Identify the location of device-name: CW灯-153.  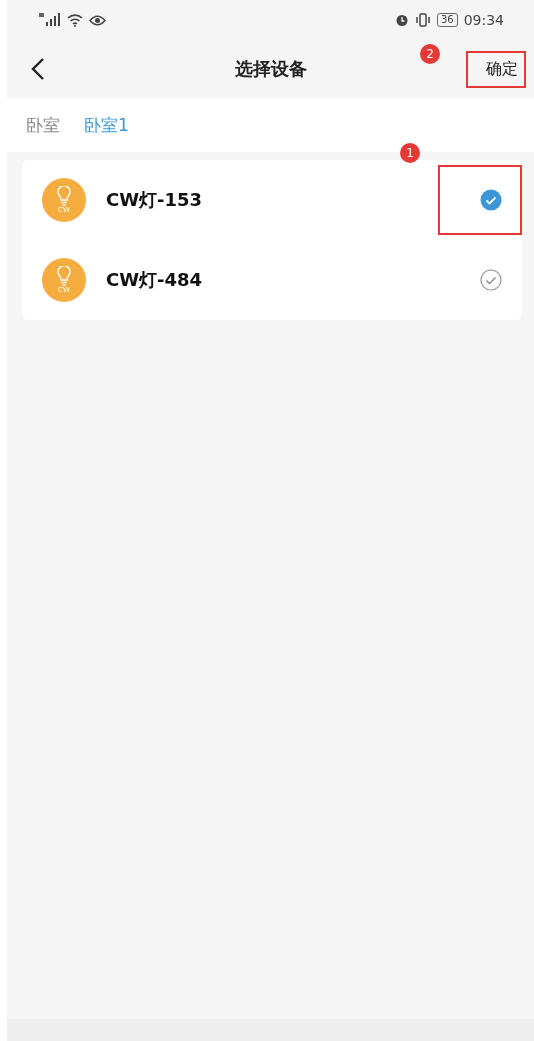
(155, 200).